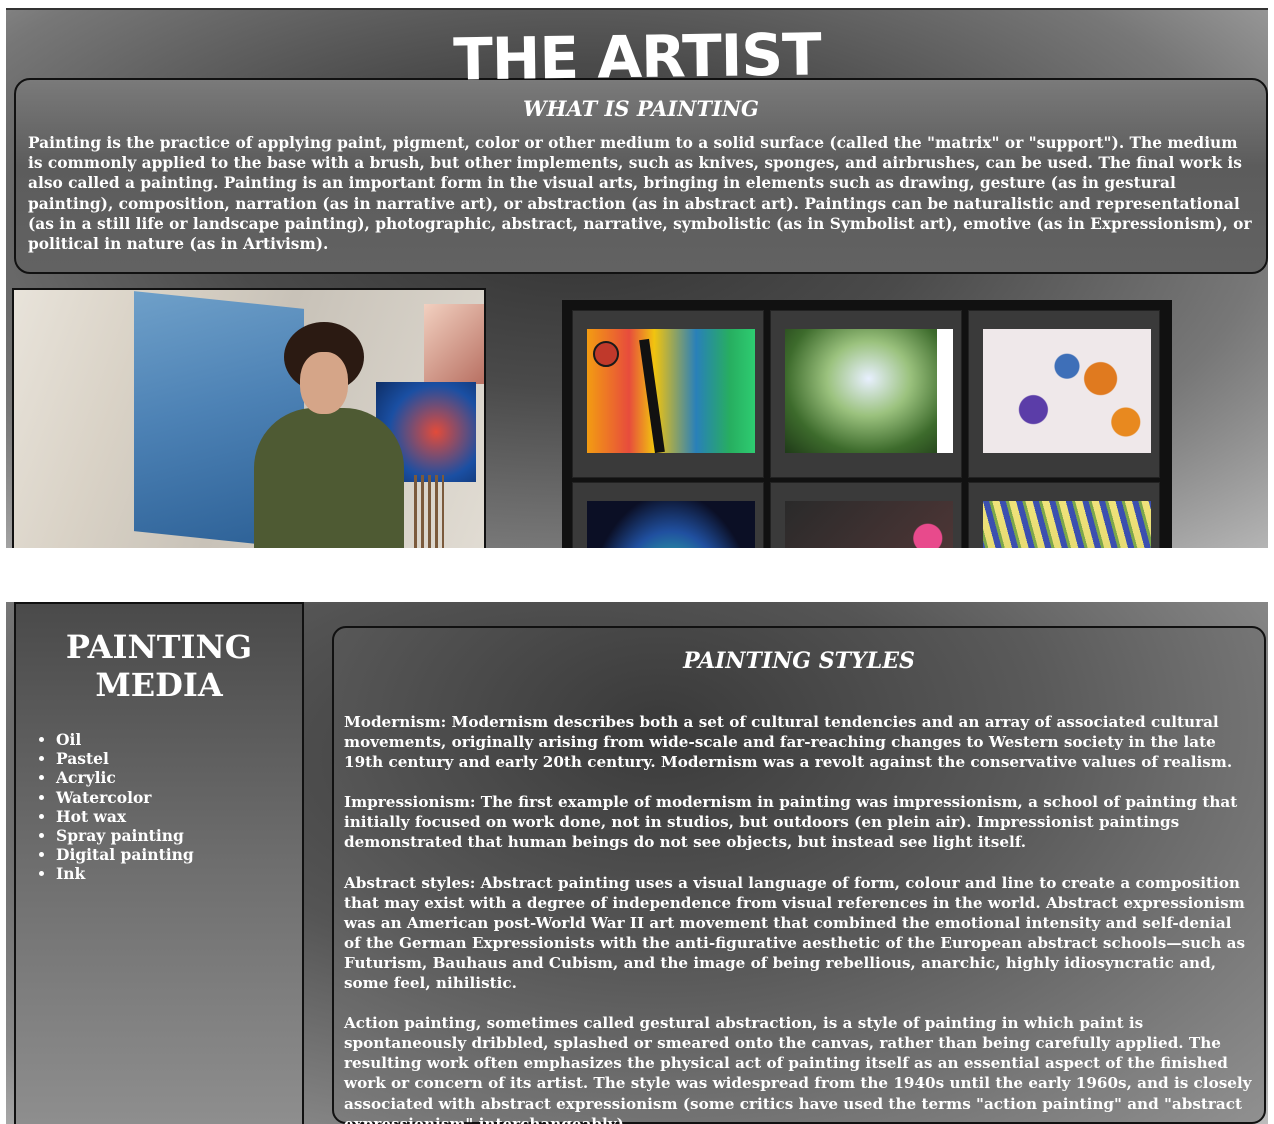 This screenshot has height=1124, width=1274. What do you see at coordinates (179, 758) in the screenshot?
I see `media-list-item: Pastel` at bounding box center [179, 758].